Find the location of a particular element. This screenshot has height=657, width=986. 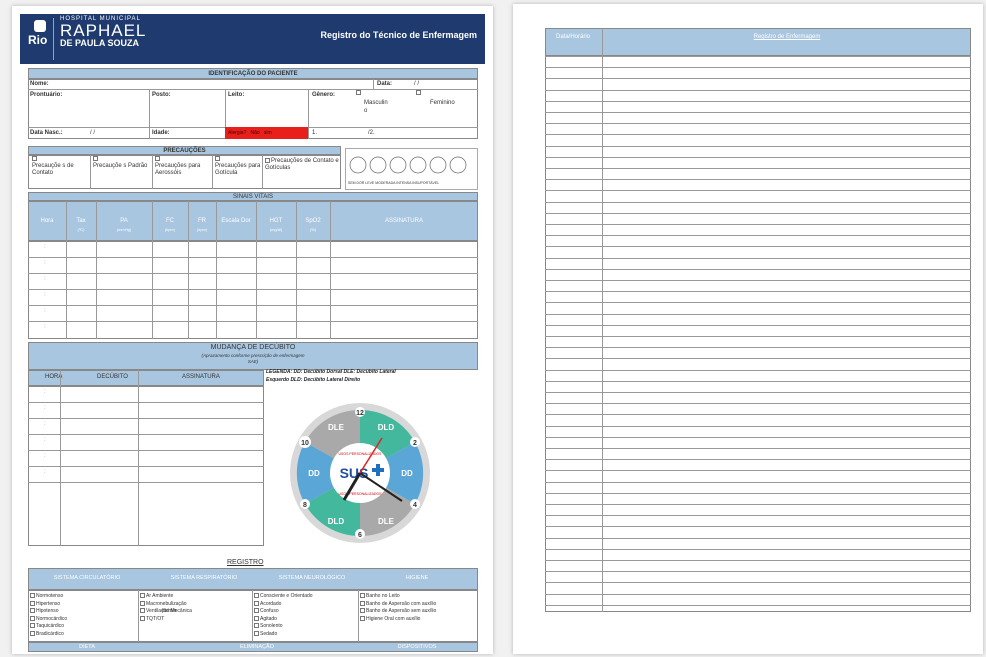

registro-item-circ: Hipertenso is located at coordinates (45, 604).